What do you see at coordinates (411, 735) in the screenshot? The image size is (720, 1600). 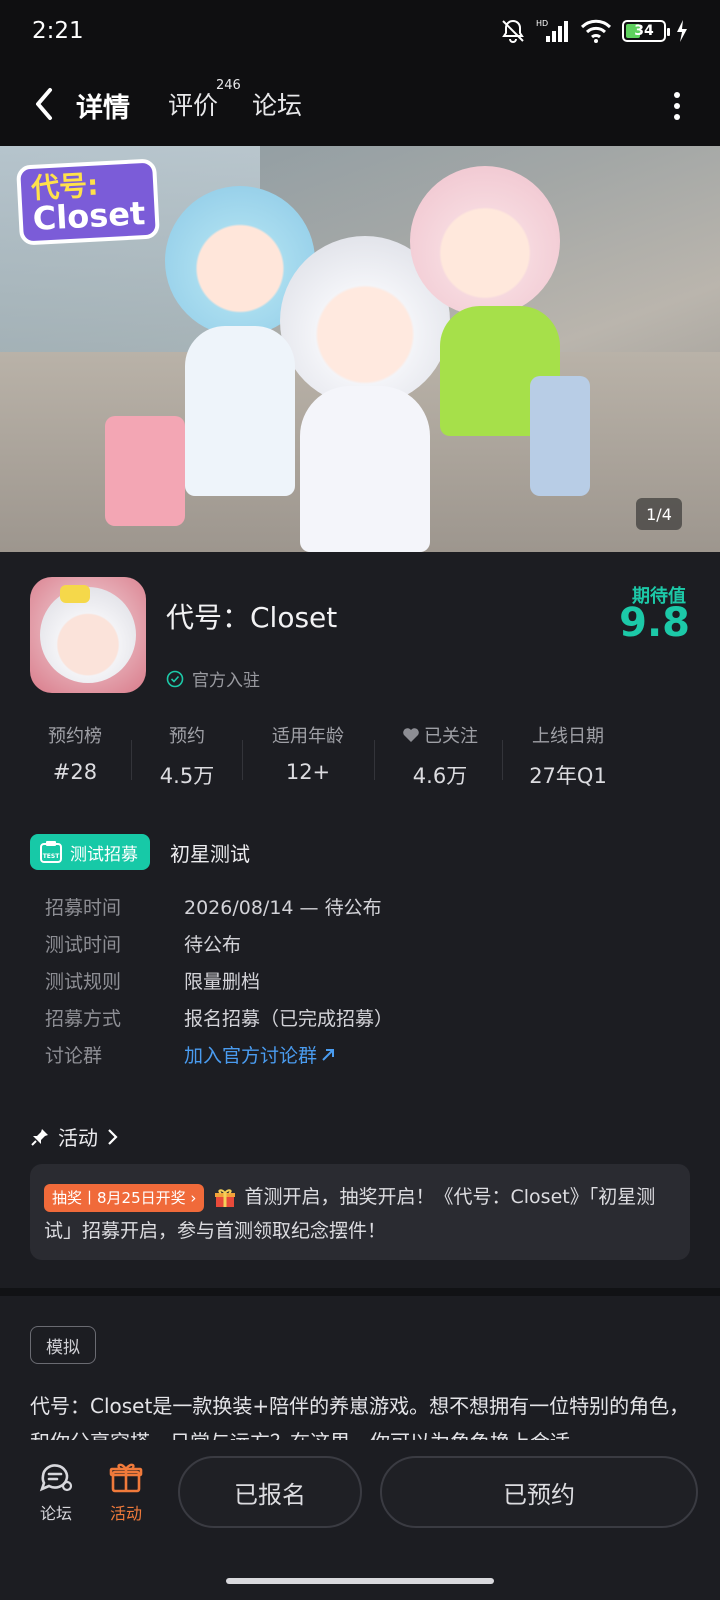 I see `heart-icon` at bounding box center [411, 735].